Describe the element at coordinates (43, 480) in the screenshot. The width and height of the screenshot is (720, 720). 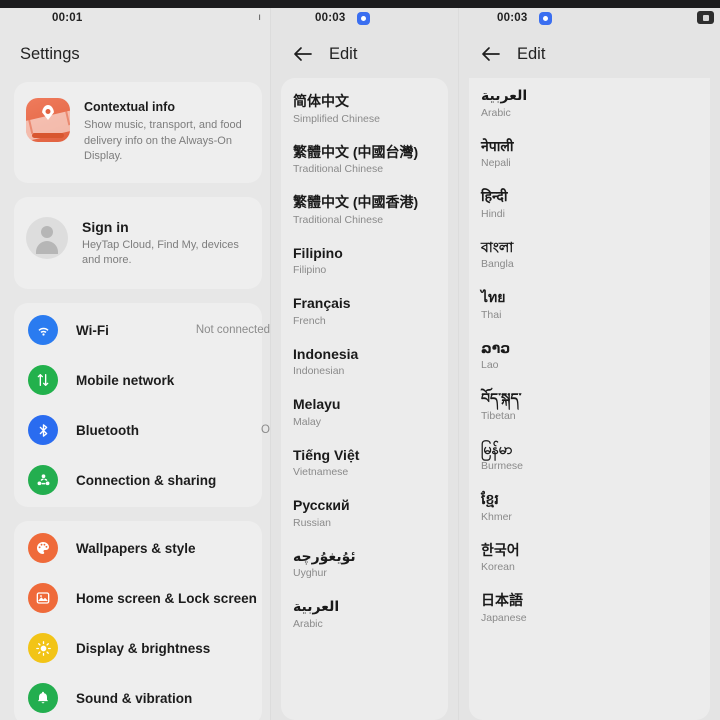
I see `connection-sharing-icon` at that location.